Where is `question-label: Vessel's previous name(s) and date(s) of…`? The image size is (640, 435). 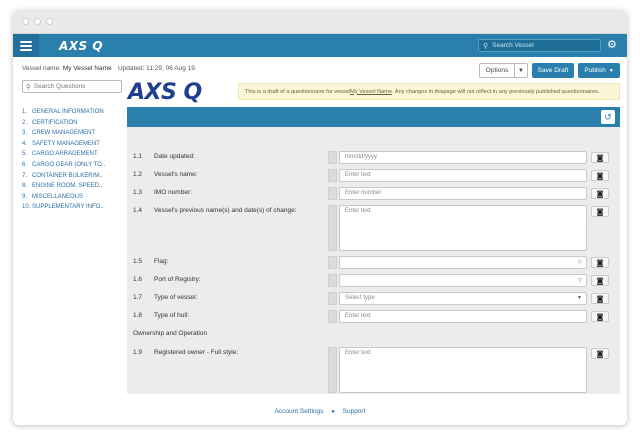
question-label: Vessel's previous name(s) and date(s) of… is located at coordinates (225, 210).